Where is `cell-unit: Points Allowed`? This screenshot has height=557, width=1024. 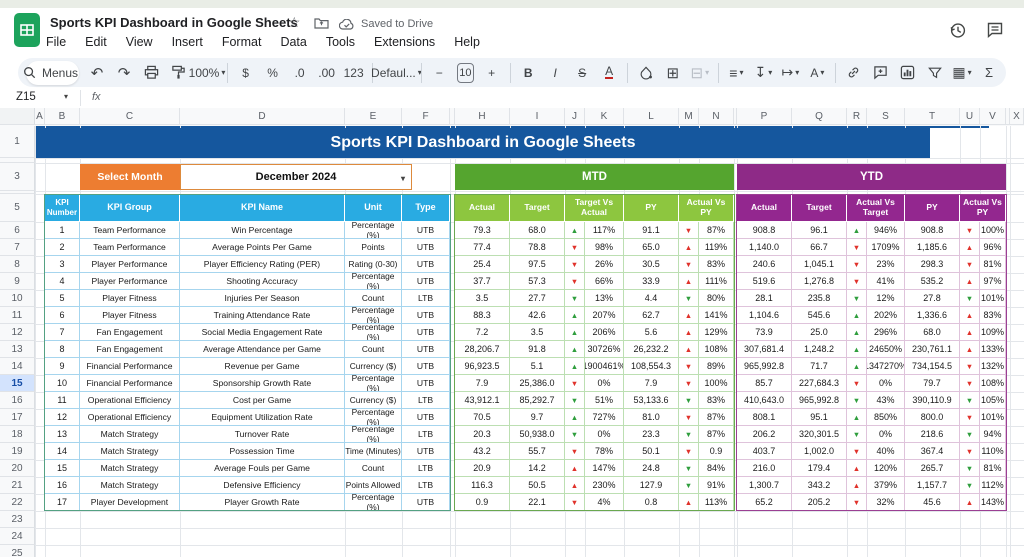 cell-unit: Points Allowed is located at coordinates (373, 485).